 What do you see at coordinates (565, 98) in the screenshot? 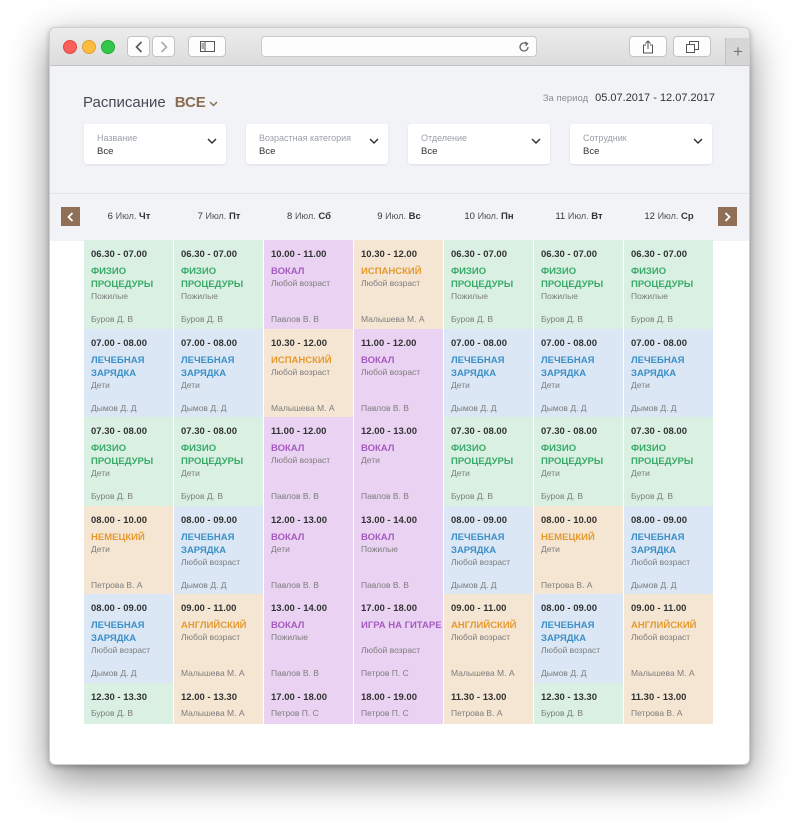
I see `period-label: За период` at bounding box center [565, 98].